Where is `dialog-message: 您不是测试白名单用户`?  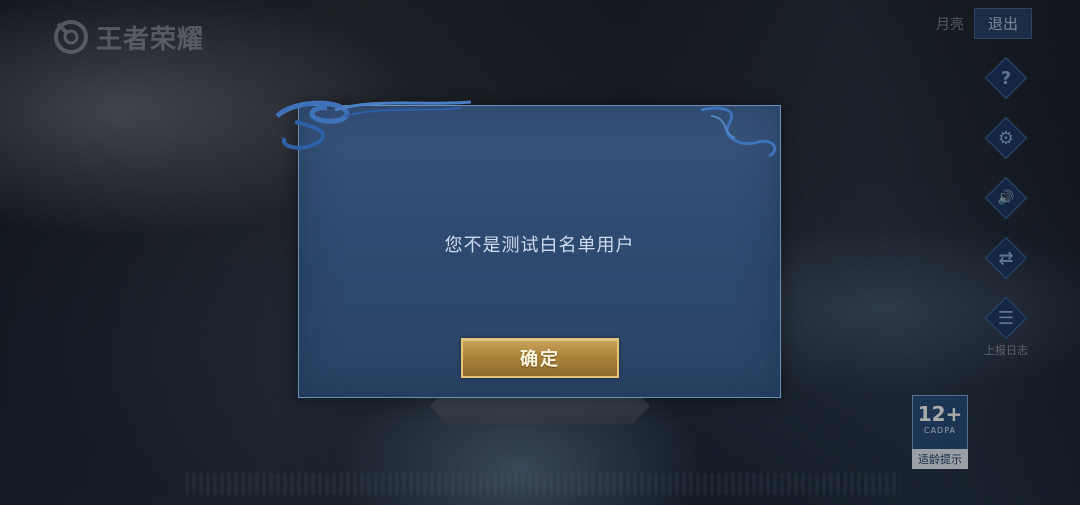 dialog-message: 您不是测试白名单用户 is located at coordinates (539, 245).